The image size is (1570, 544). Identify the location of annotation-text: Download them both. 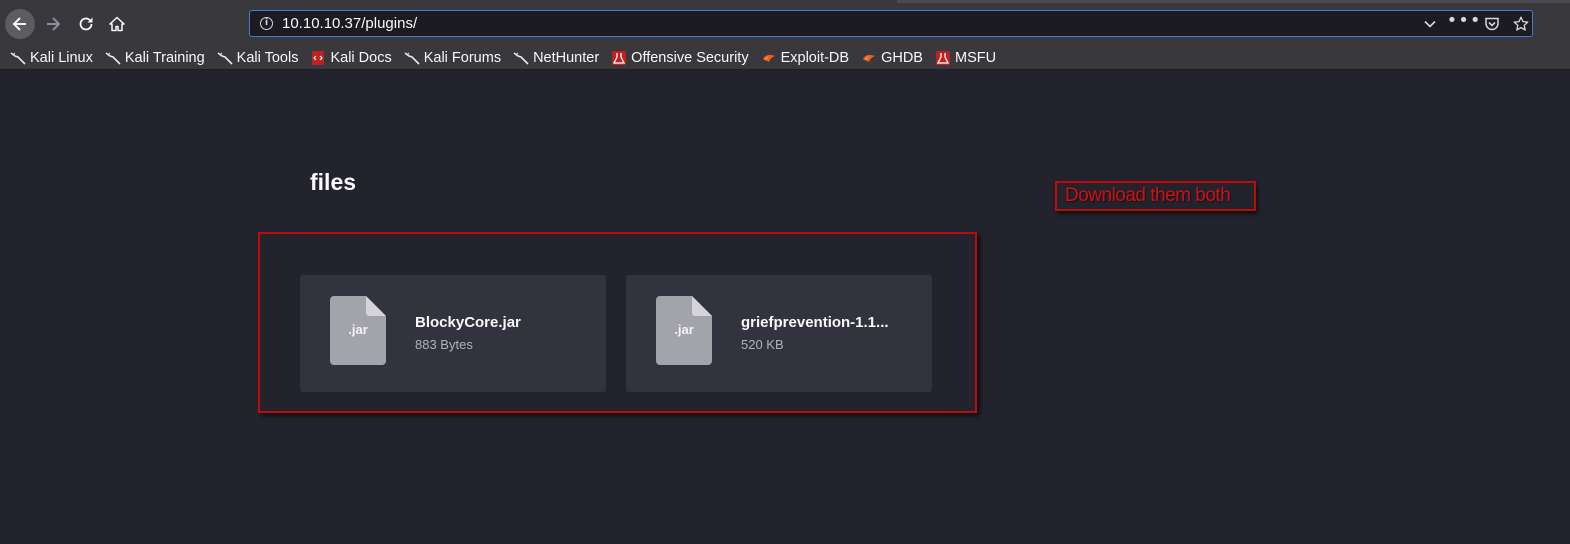
(1148, 195).